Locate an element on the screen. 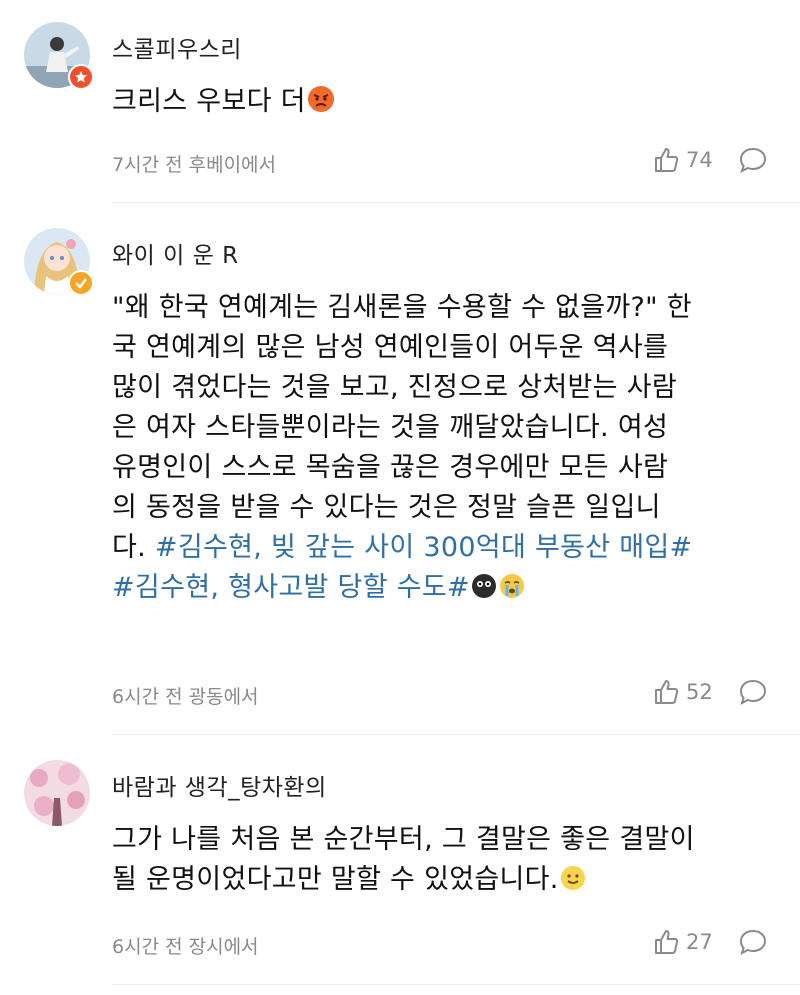 Image resolution: width=800 pixels, height=995 pixels. vip-badge-icon is located at coordinates (81, 77).